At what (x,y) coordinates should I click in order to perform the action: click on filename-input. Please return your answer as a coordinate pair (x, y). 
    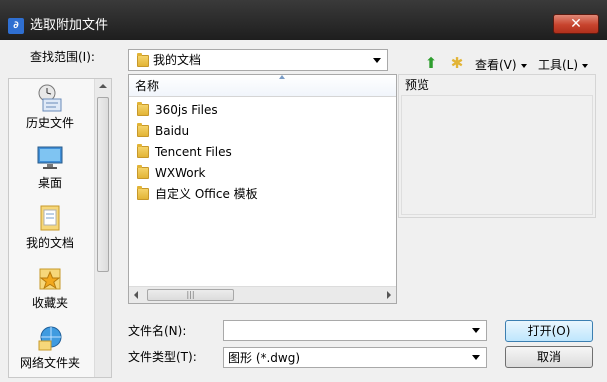
    Looking at the image, I should click on (355, 330).